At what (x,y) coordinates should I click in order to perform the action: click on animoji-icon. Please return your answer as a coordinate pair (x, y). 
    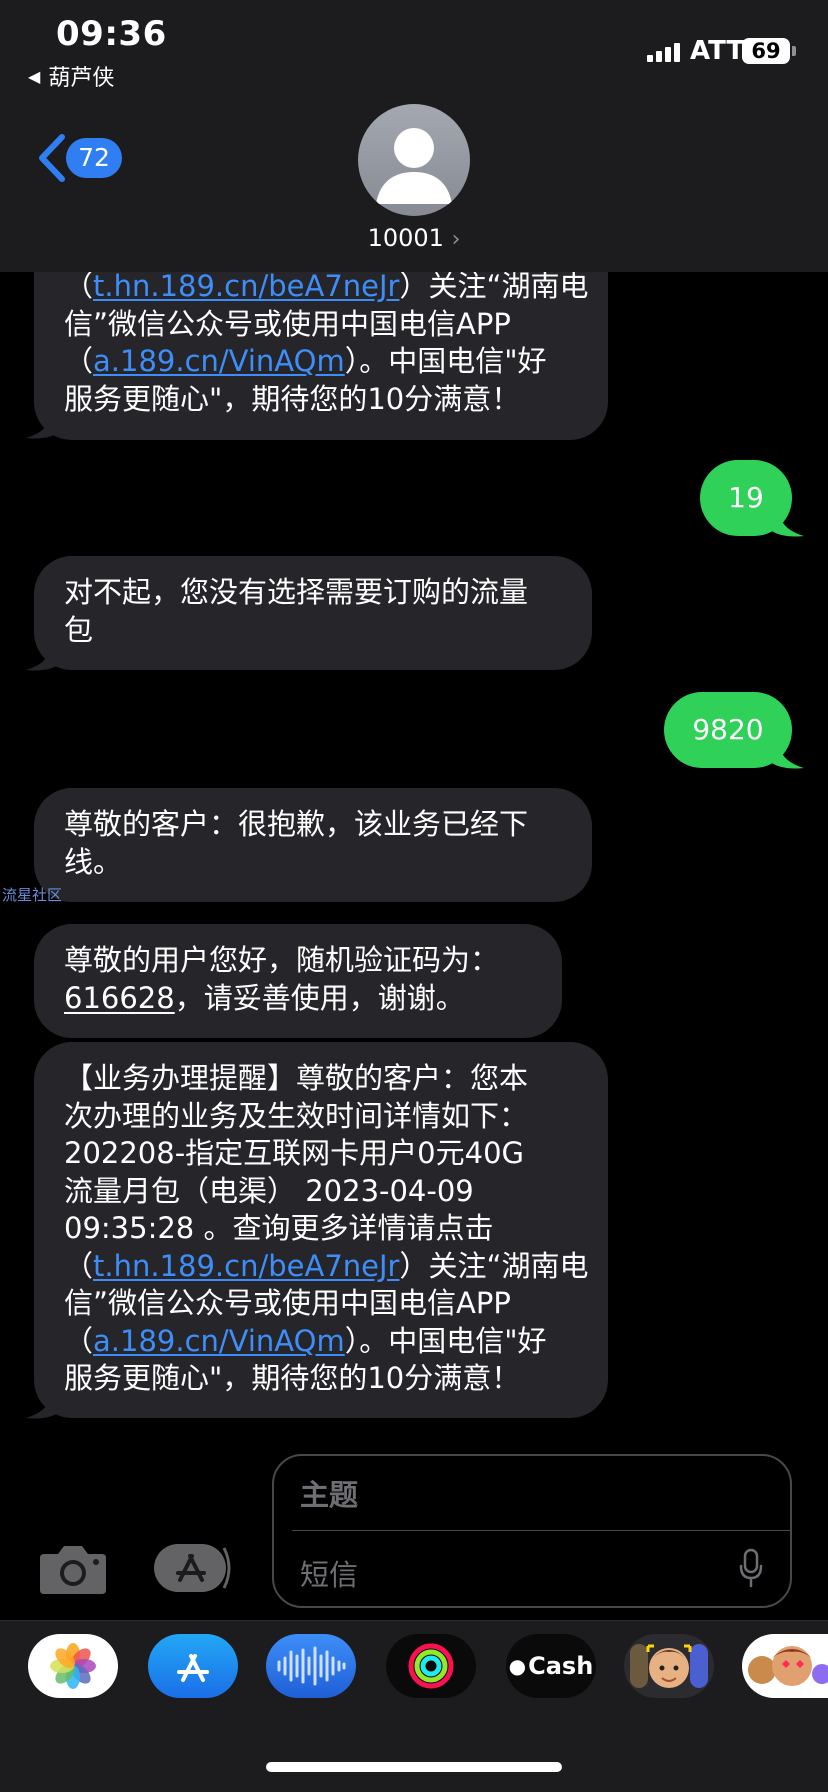
    Looking at the image, I should click on (785, 1666).